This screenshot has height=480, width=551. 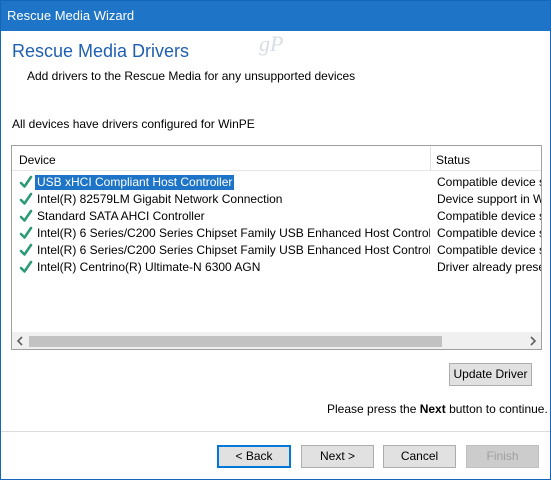 I want to click on column-header-status: Status, so click(x=453, y=160).